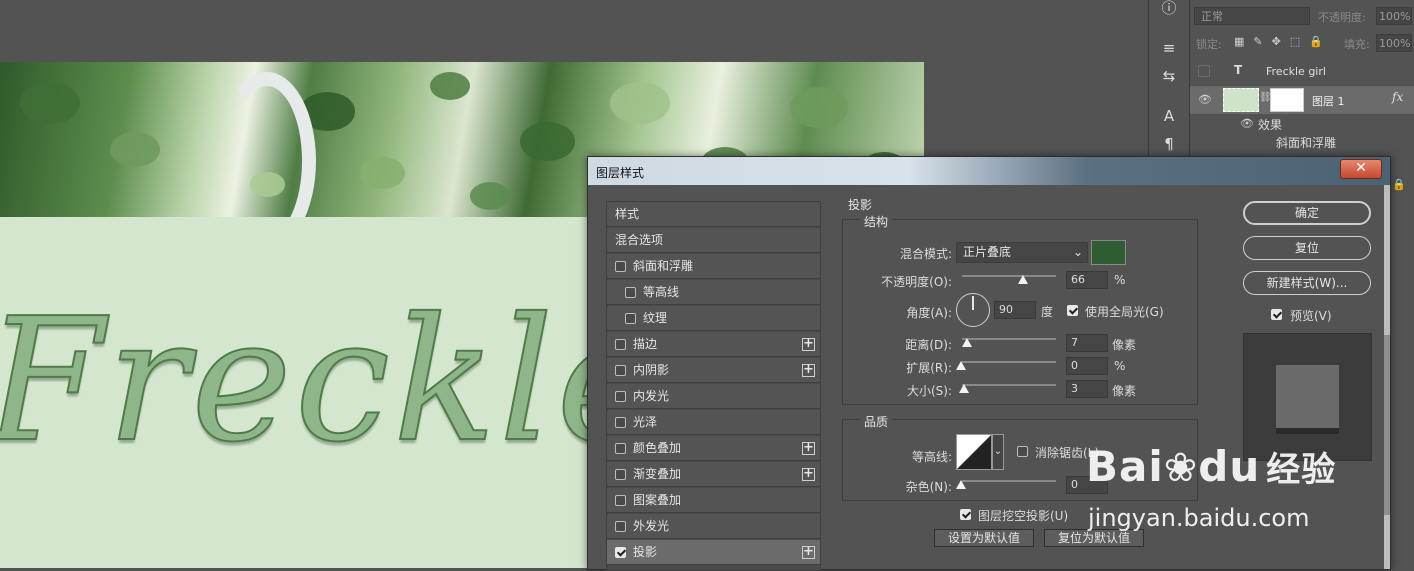 This screenshot has width=1414, height=571. What do you see at coordinates (1342, 17) in the screenshot?
I see `opacity-label: 不透明度:` at bounding box center [1342, 17].